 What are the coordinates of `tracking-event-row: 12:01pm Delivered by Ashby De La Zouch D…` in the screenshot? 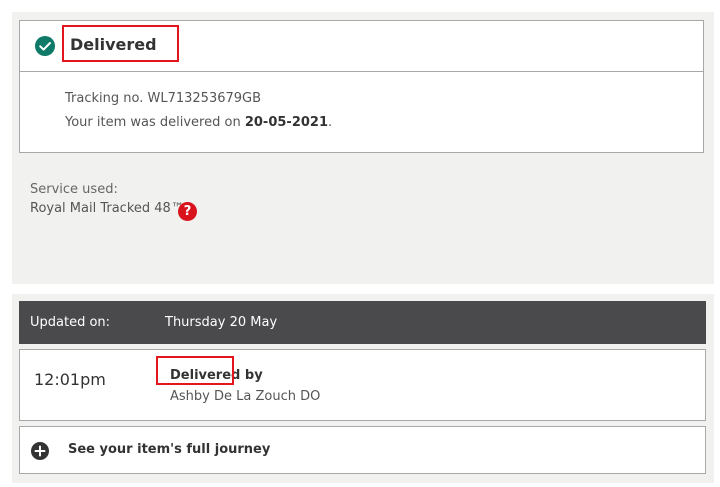 It's located at (362, 385).